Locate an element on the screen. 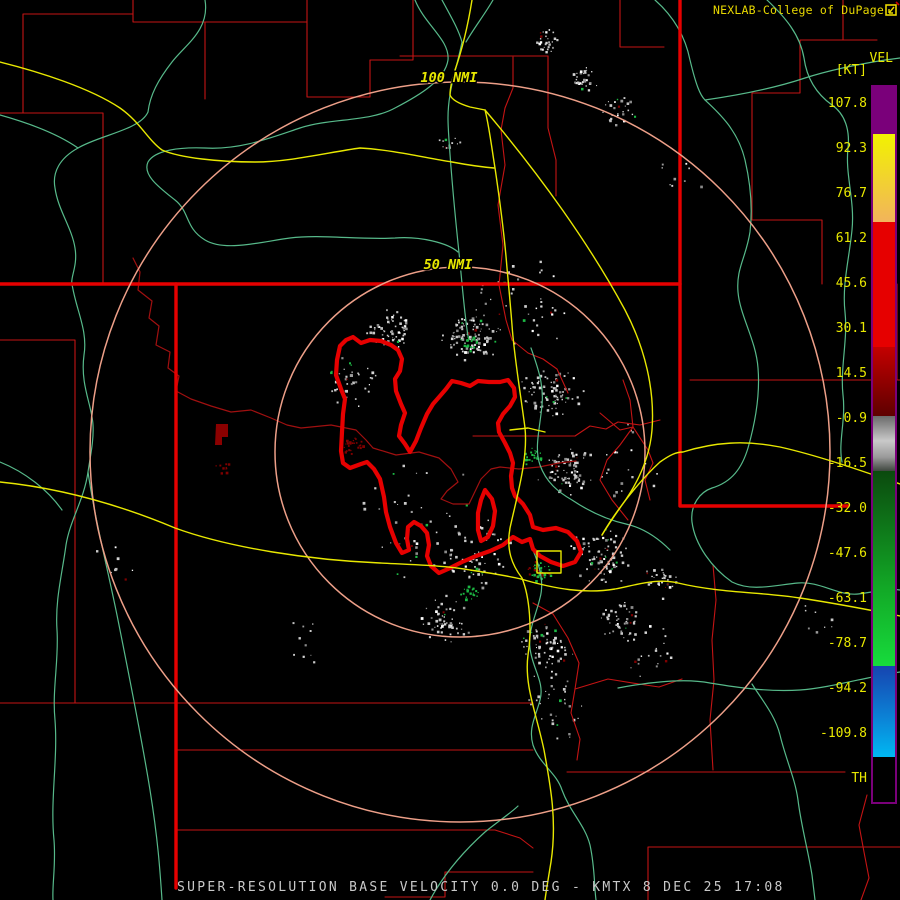 This screenshot has width=900, height=900. colorbar-title: VEL is located at coordinates (881, 58).